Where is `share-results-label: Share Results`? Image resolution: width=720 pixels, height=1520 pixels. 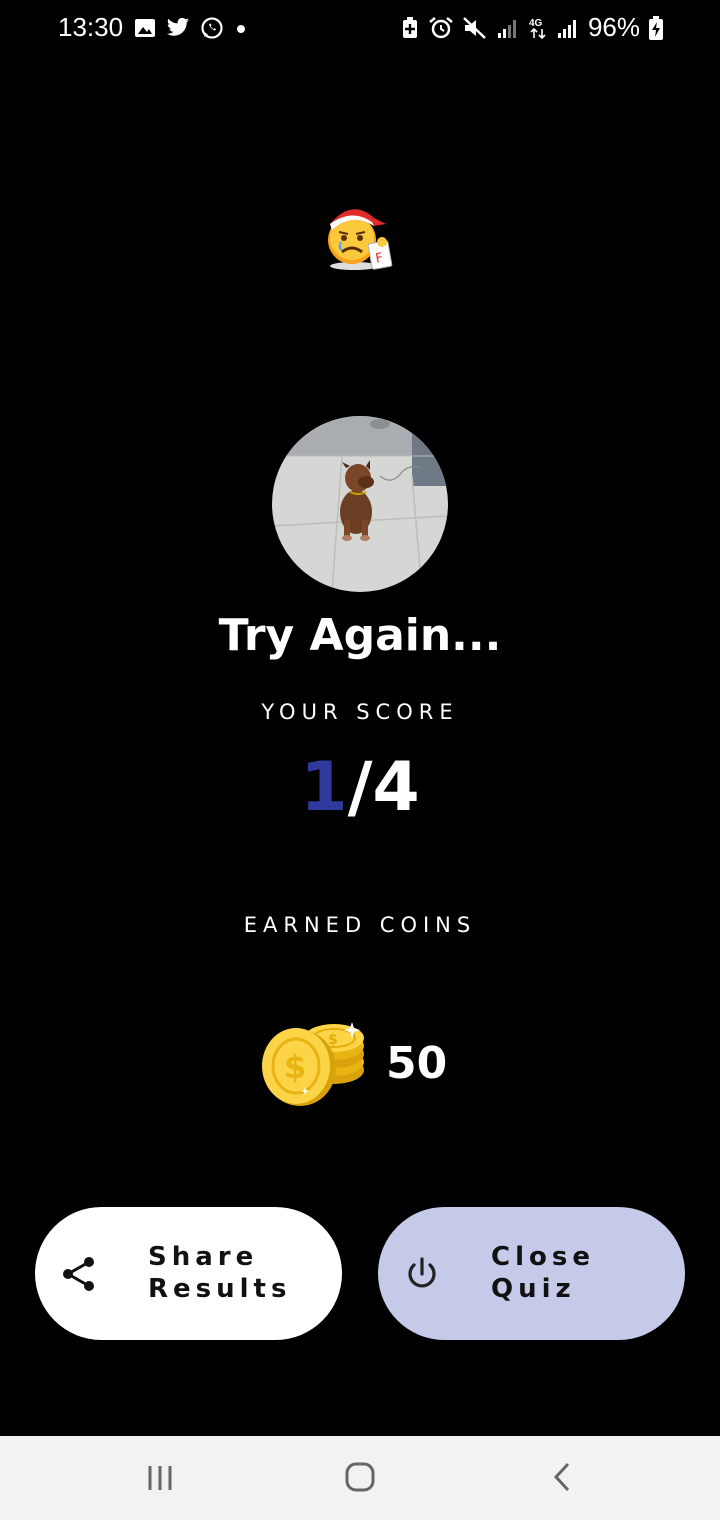
share-results-label: Share Results is located at coordinates (238, 1273).